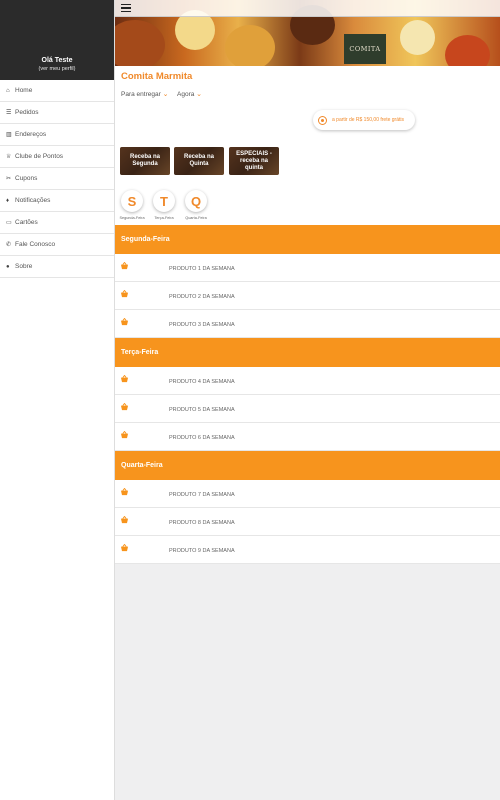  What do you see at coordinates (27, 112) in the screenshot?
I see `sidebar-item-label: Pedidos` at bounding box center [27, 112].